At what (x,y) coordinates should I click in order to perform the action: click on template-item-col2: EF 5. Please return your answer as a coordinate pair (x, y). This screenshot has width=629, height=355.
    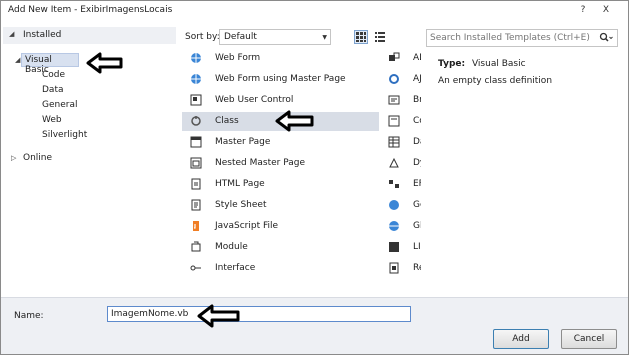
    Looking at the image, I should click on (403, 184).